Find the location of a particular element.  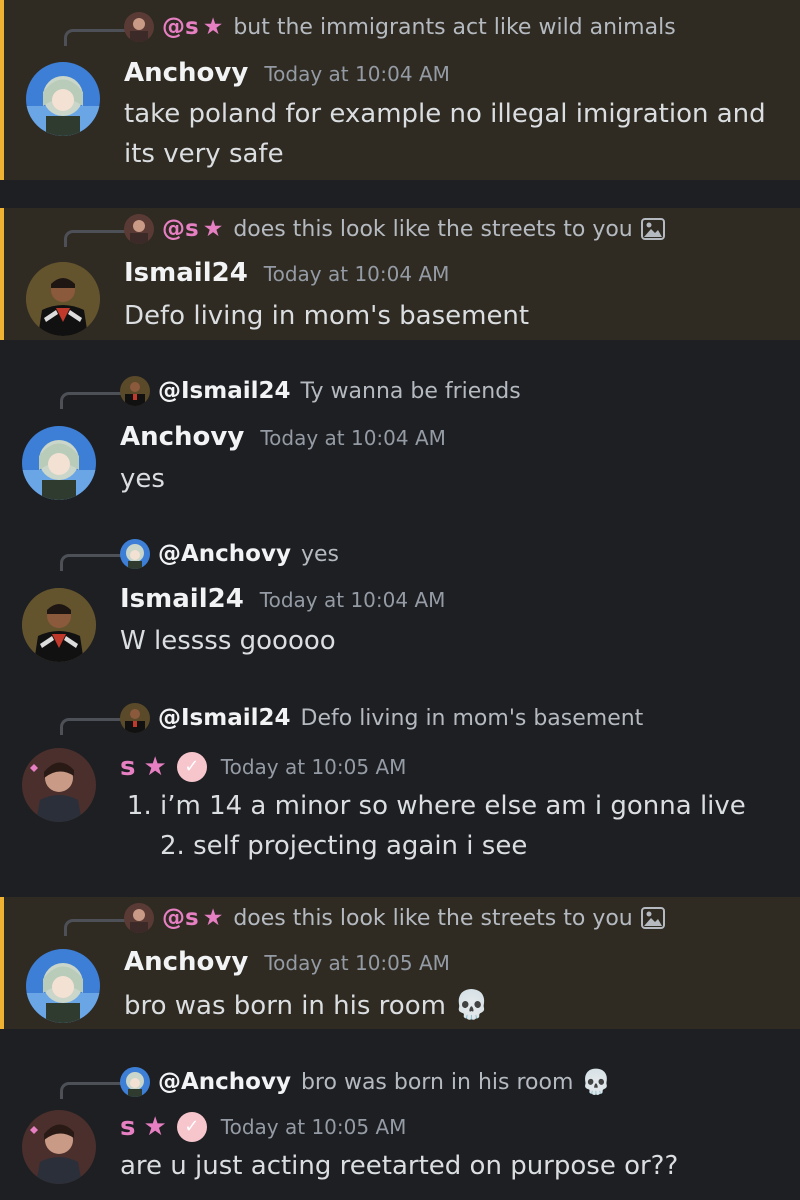

reply-preview: @Anchovy bro was born in his room 💀 is located at coordinates (365, 1082).